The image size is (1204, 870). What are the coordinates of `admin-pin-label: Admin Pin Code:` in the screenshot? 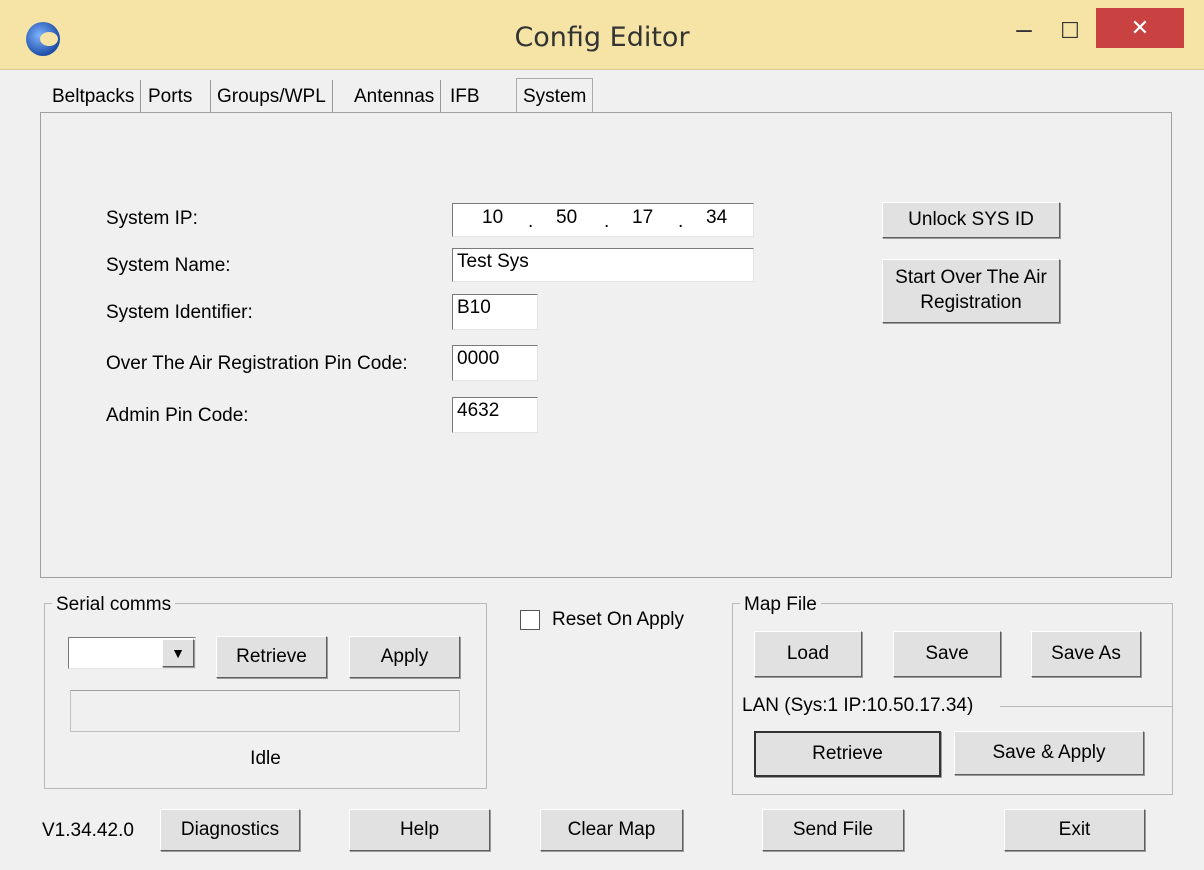 It's located at (177, 415).